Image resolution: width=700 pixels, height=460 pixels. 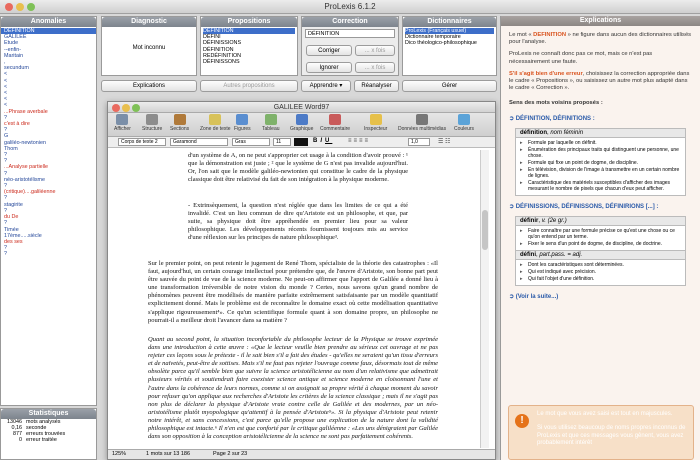 What do you see at coordinates (215, 119) in the screenshot?
I see `zone-de-texte-icon` at bounding box center [215, 119].